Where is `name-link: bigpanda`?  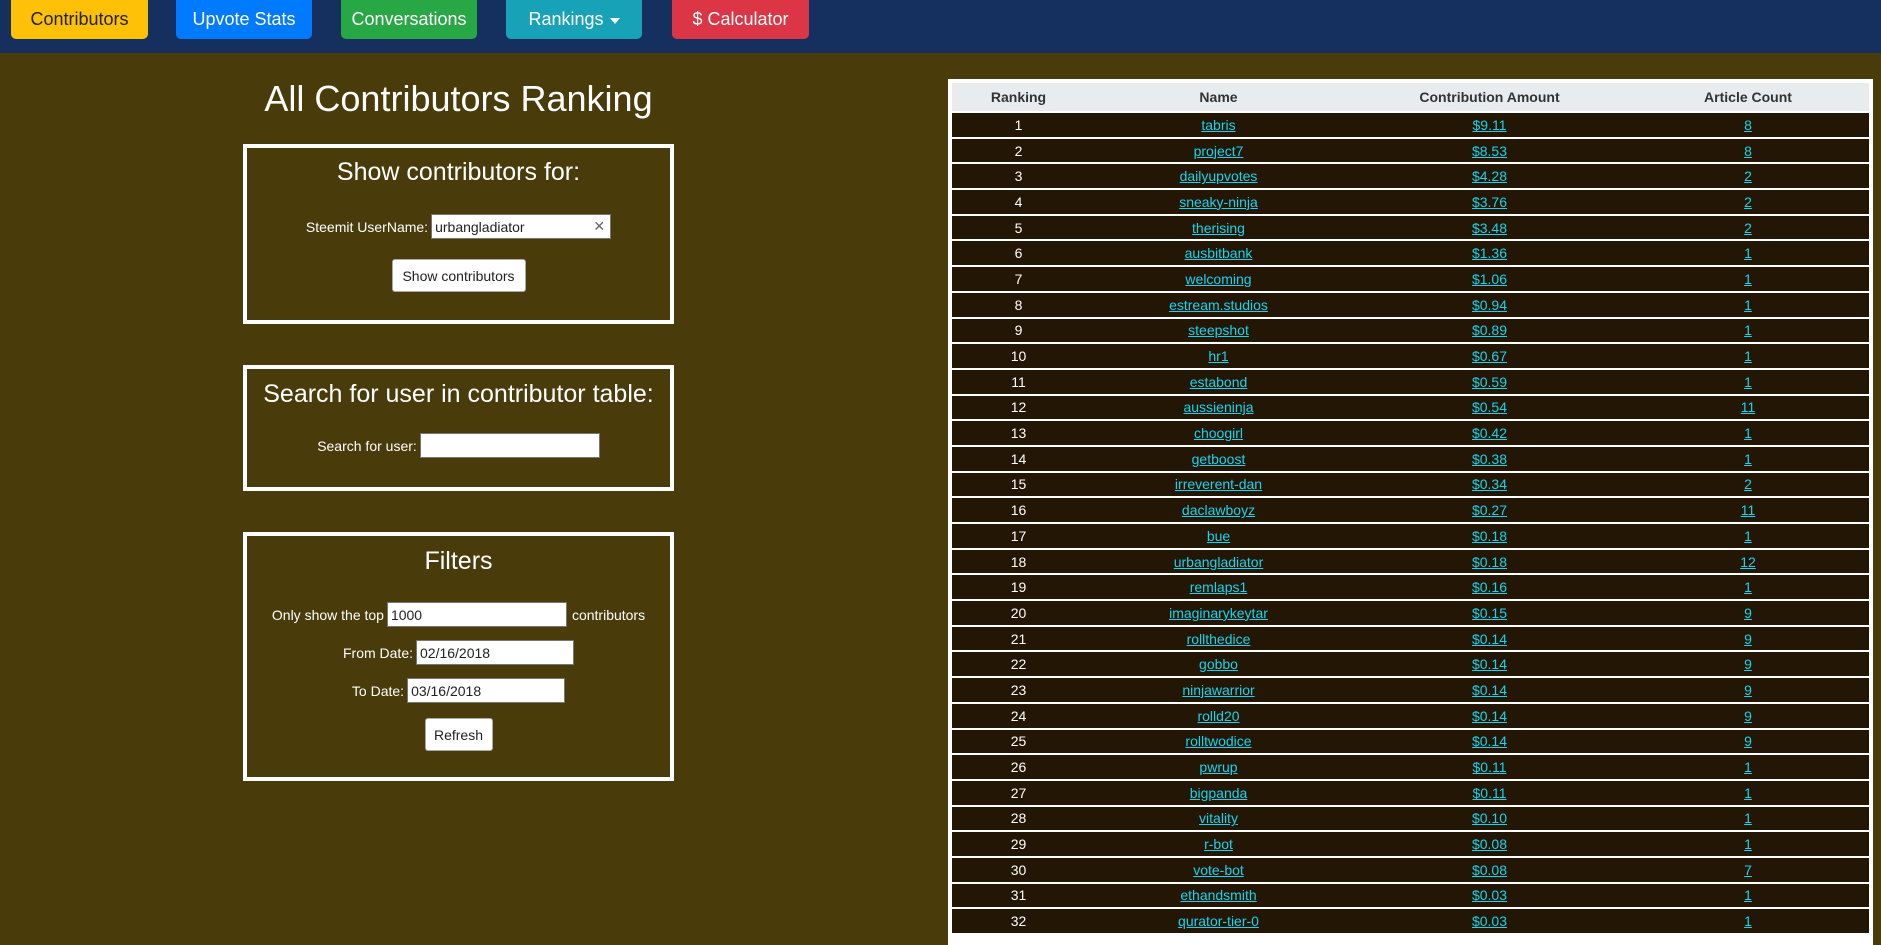
name-link: bigpanda is located at coordinates (1219, 793).